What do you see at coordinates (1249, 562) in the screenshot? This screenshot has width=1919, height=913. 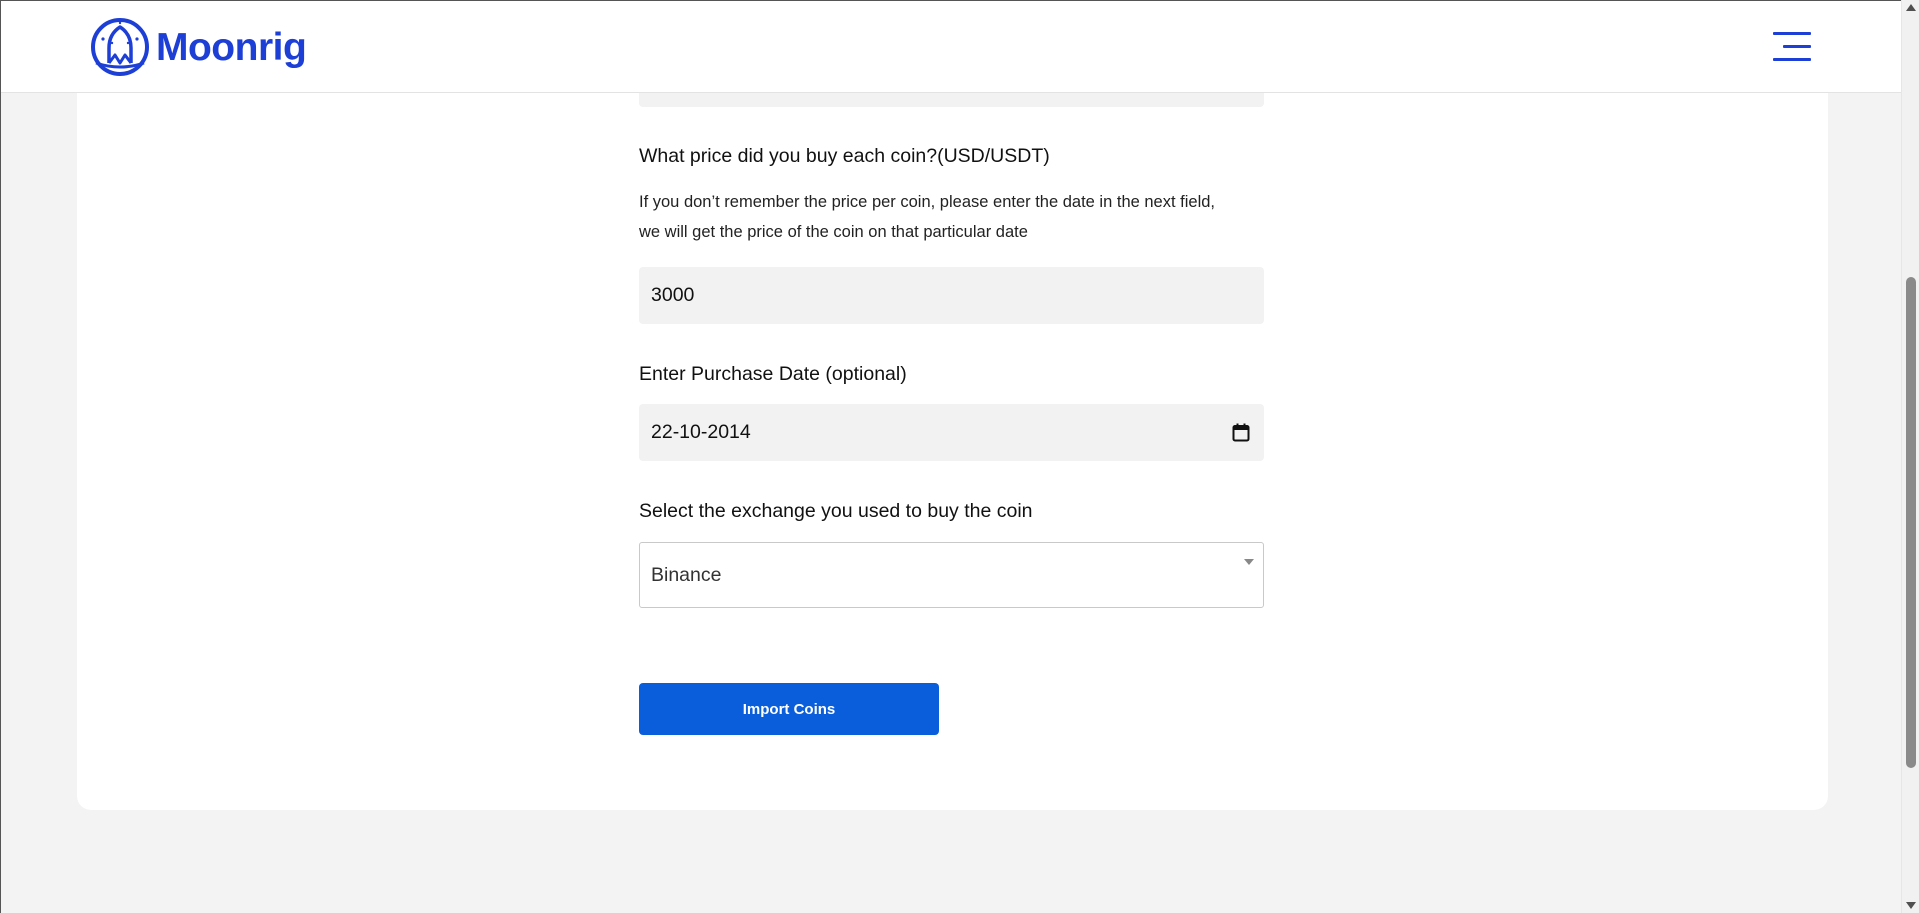 I see `chevron-down-icon` at bounding box center [1249, 562].